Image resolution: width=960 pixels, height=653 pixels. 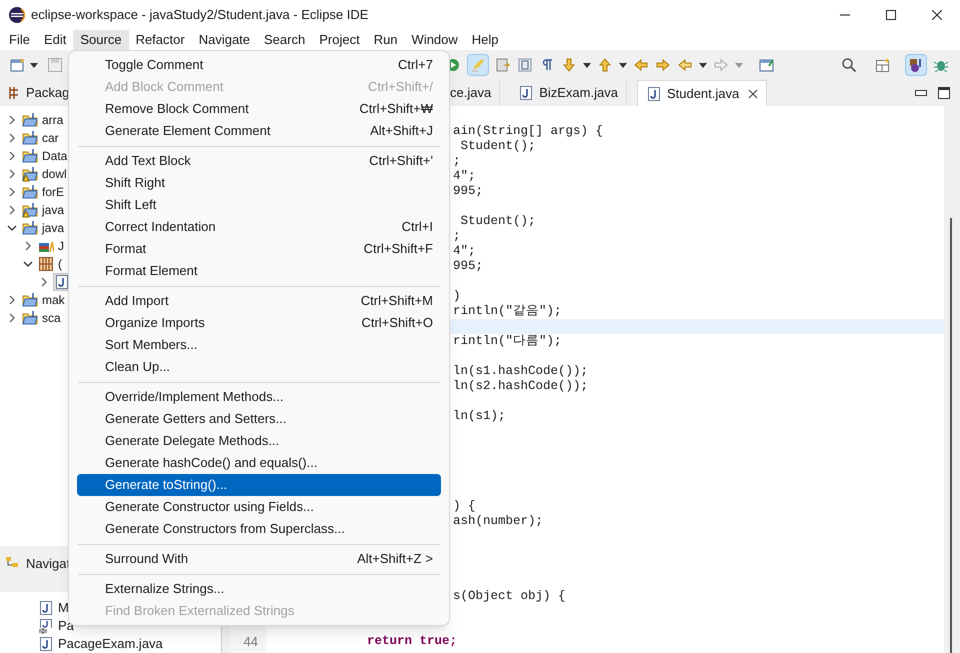 What do you see at coordinates (385, 40) in the screenshot?
I see `menu-item: Run` at bounding box center [385, 40].